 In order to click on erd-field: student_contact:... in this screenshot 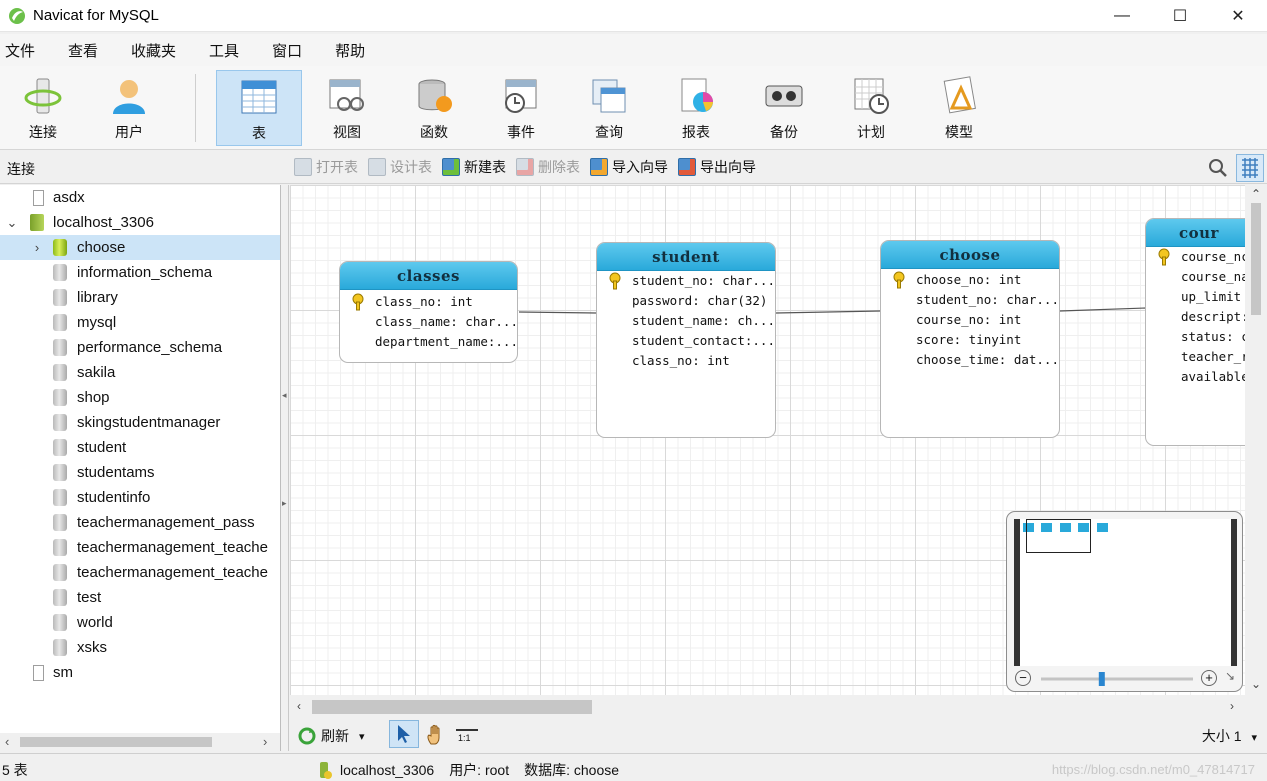, I will do `click(686, 341)`.